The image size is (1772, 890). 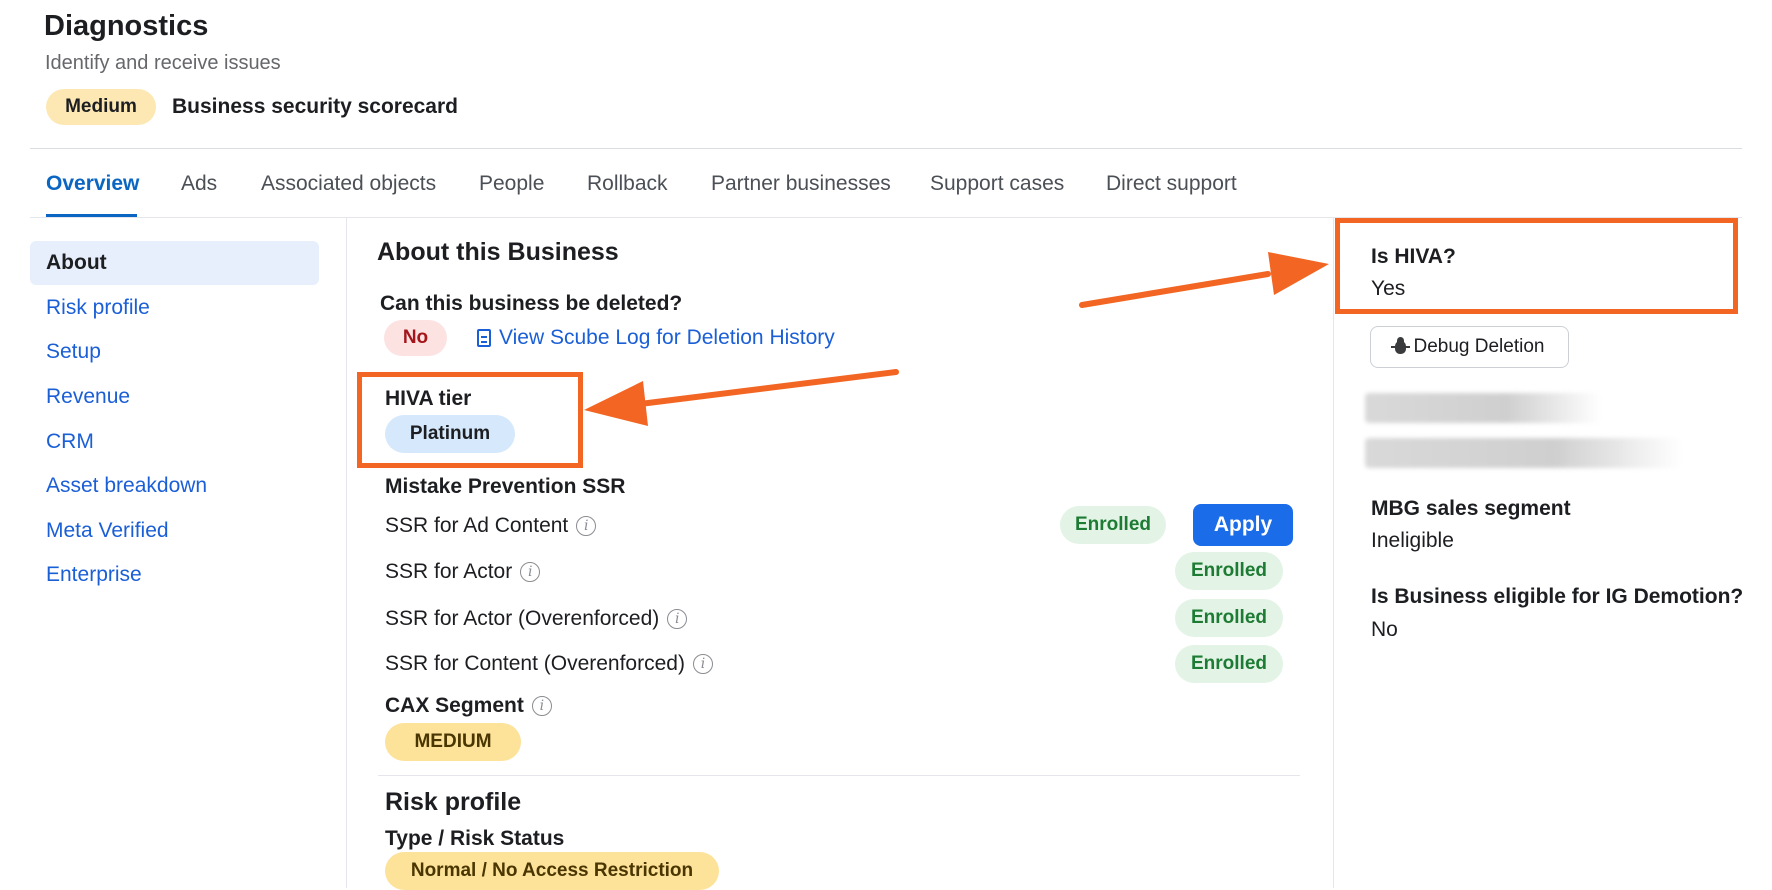 What do you see at coordinates (1204, 280) in the screenshot?
I see `annotation-arrow-is-hiva` at bounding box center [1204, 280].